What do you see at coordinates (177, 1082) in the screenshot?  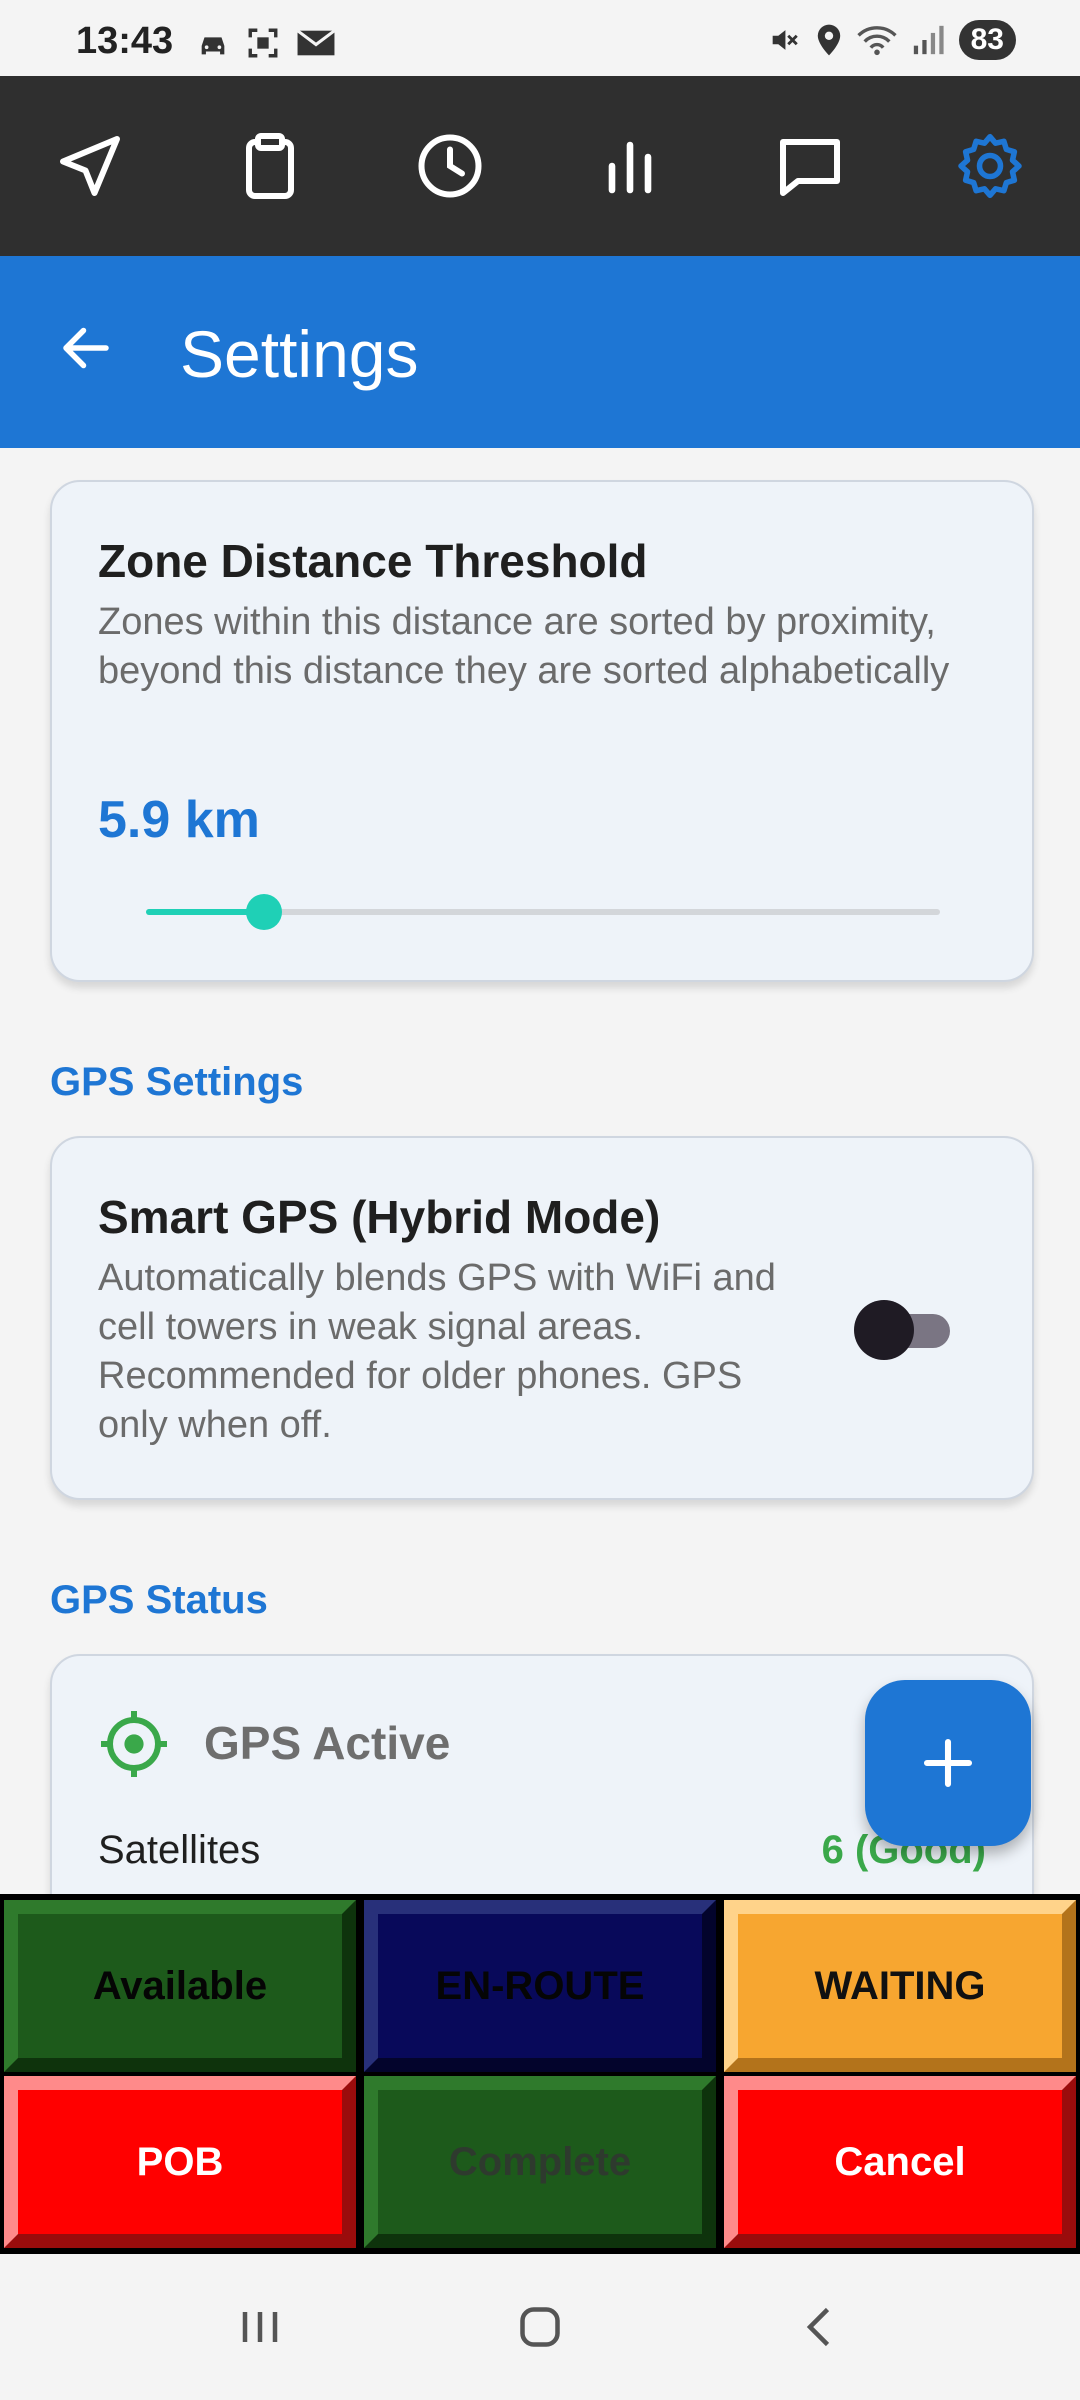 I see `gps-settings-header: GPS Settings` at bounding box center [177, 1082].